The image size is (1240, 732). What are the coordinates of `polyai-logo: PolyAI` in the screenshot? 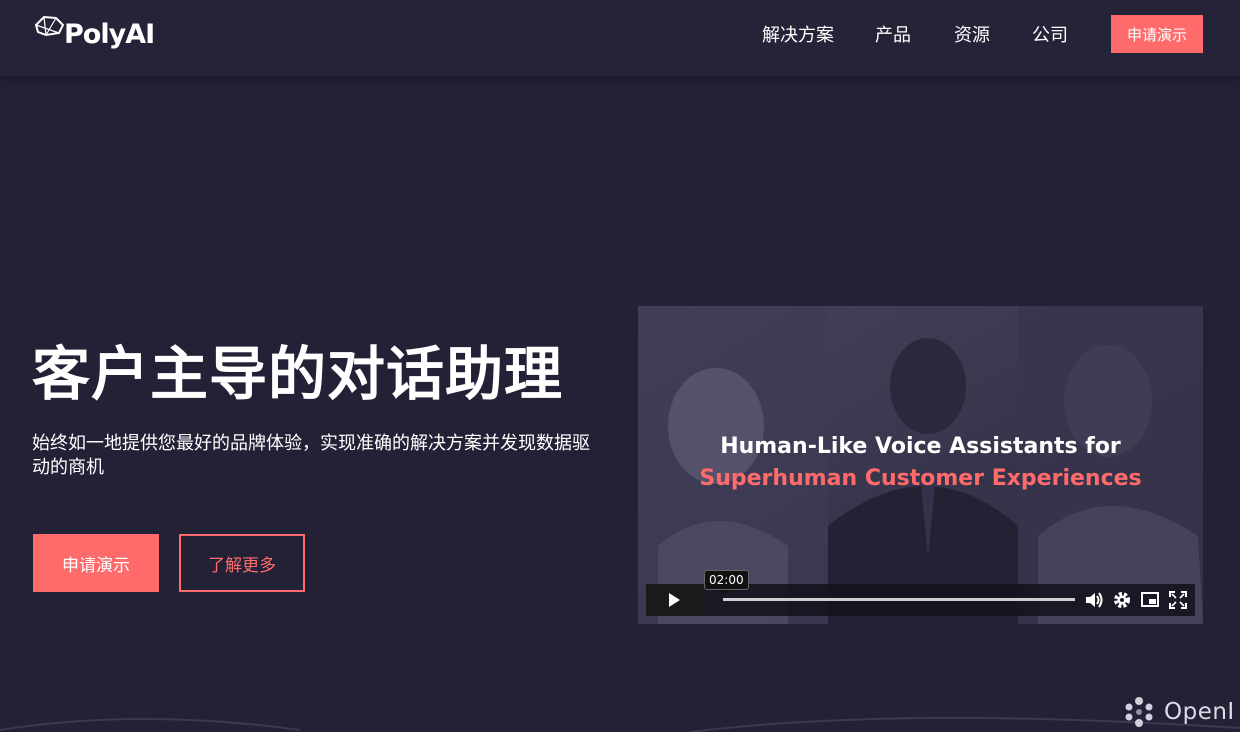 It's located at (93, 34).